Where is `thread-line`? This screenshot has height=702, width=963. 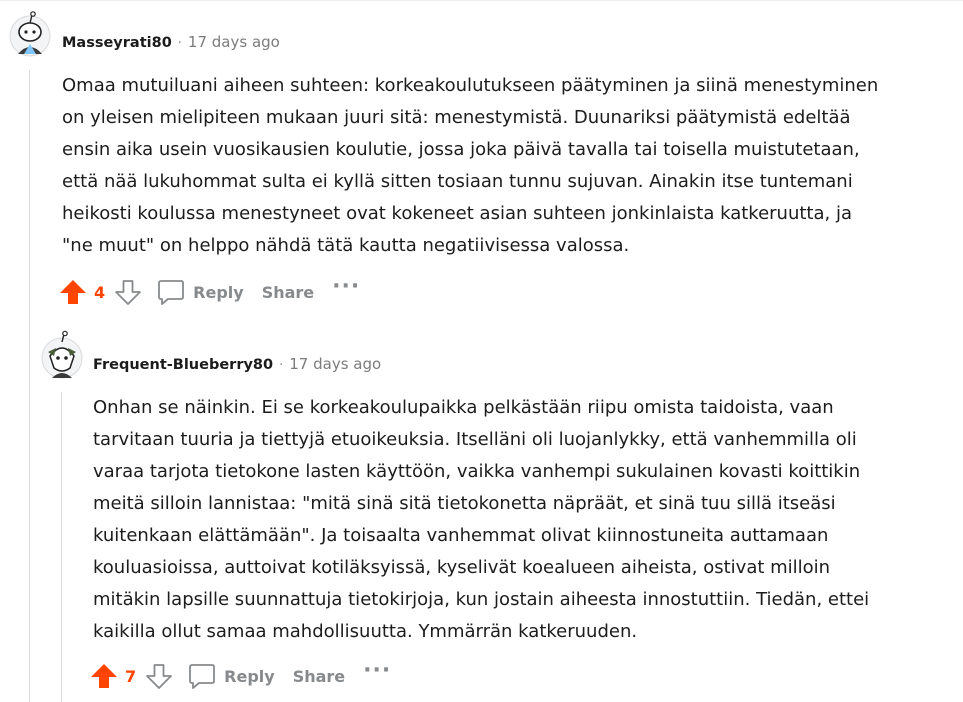
thread-line is located at coordinates (29, 386).